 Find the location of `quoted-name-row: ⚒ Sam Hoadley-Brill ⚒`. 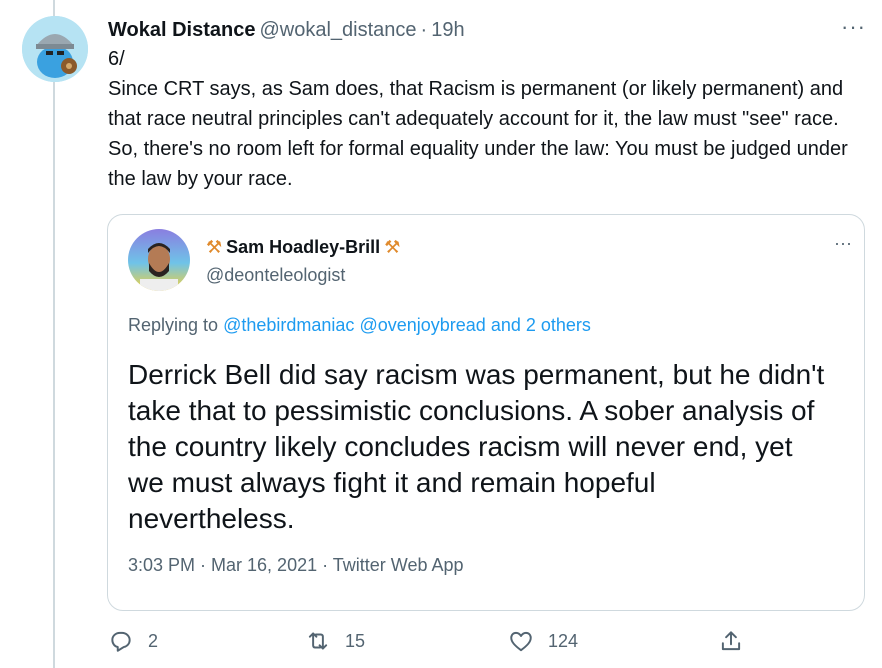

quoted-name-row: ⚒ Sam Hoadley-Brill ⚒ is located at coordinates (303, 247).